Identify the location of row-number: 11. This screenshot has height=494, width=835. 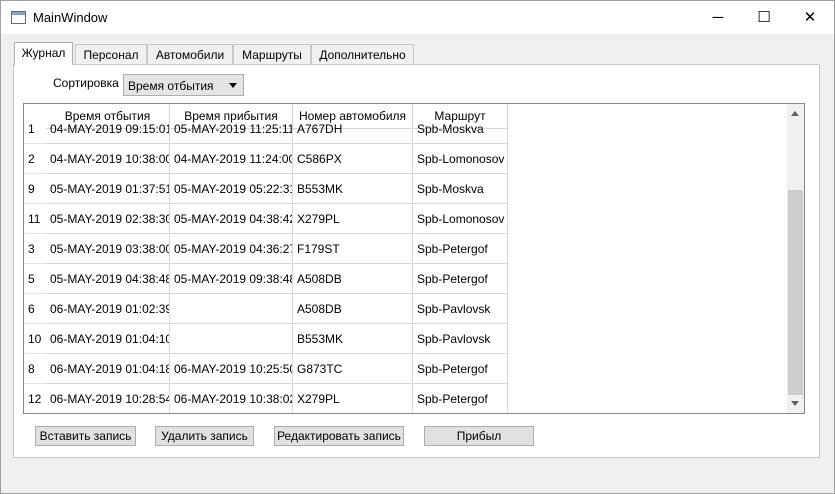
(35, 219).